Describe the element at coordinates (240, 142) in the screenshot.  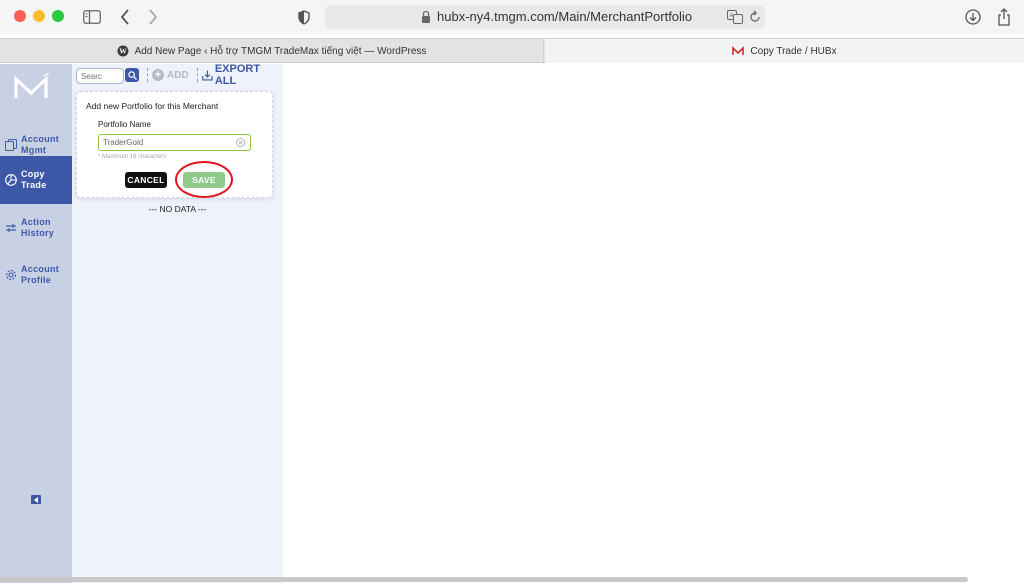
I see `clear-icon` at that location.